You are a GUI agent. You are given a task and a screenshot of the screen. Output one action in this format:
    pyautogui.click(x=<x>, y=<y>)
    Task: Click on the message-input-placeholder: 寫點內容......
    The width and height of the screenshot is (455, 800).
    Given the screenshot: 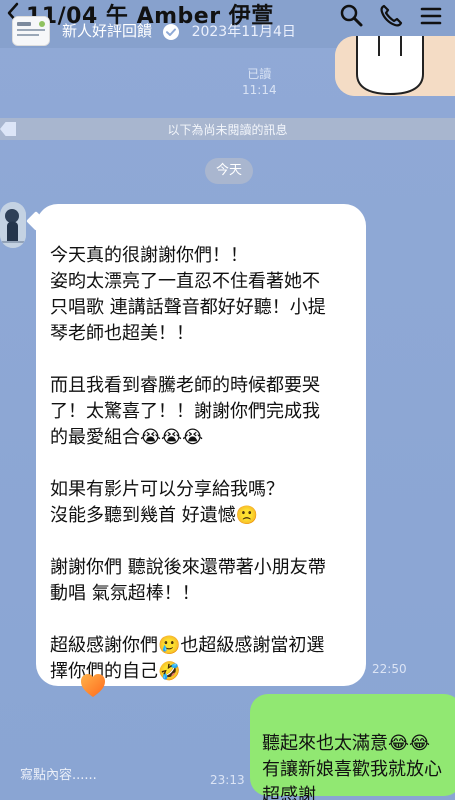 What is the action you would take?
    pyautogui.click(x=58, y=773)
    